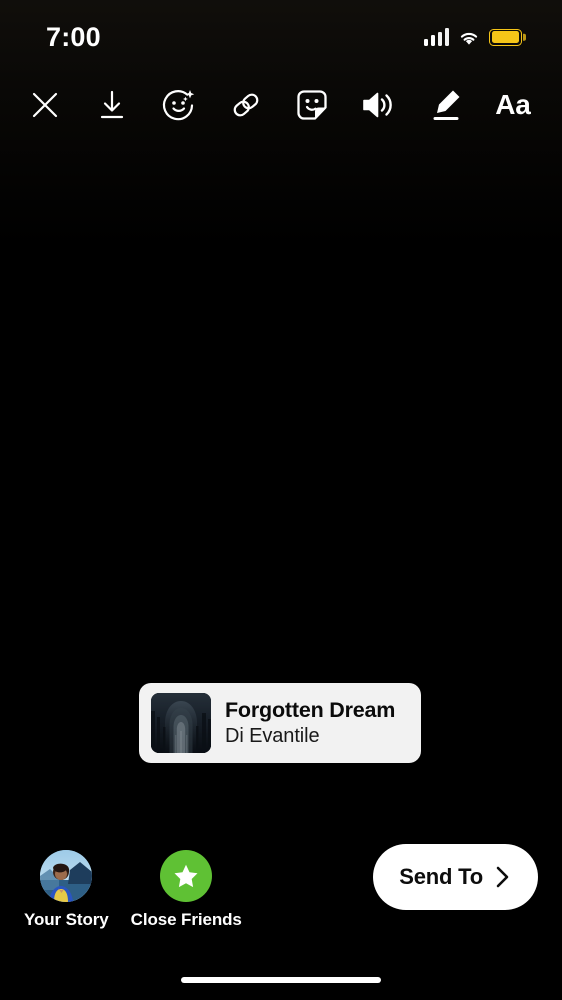 This screenshot has width=562, height=1000. Describe the element at coordinates (281, 105) in the screenshot. I see `editor-toolbar: Aa` at that location.